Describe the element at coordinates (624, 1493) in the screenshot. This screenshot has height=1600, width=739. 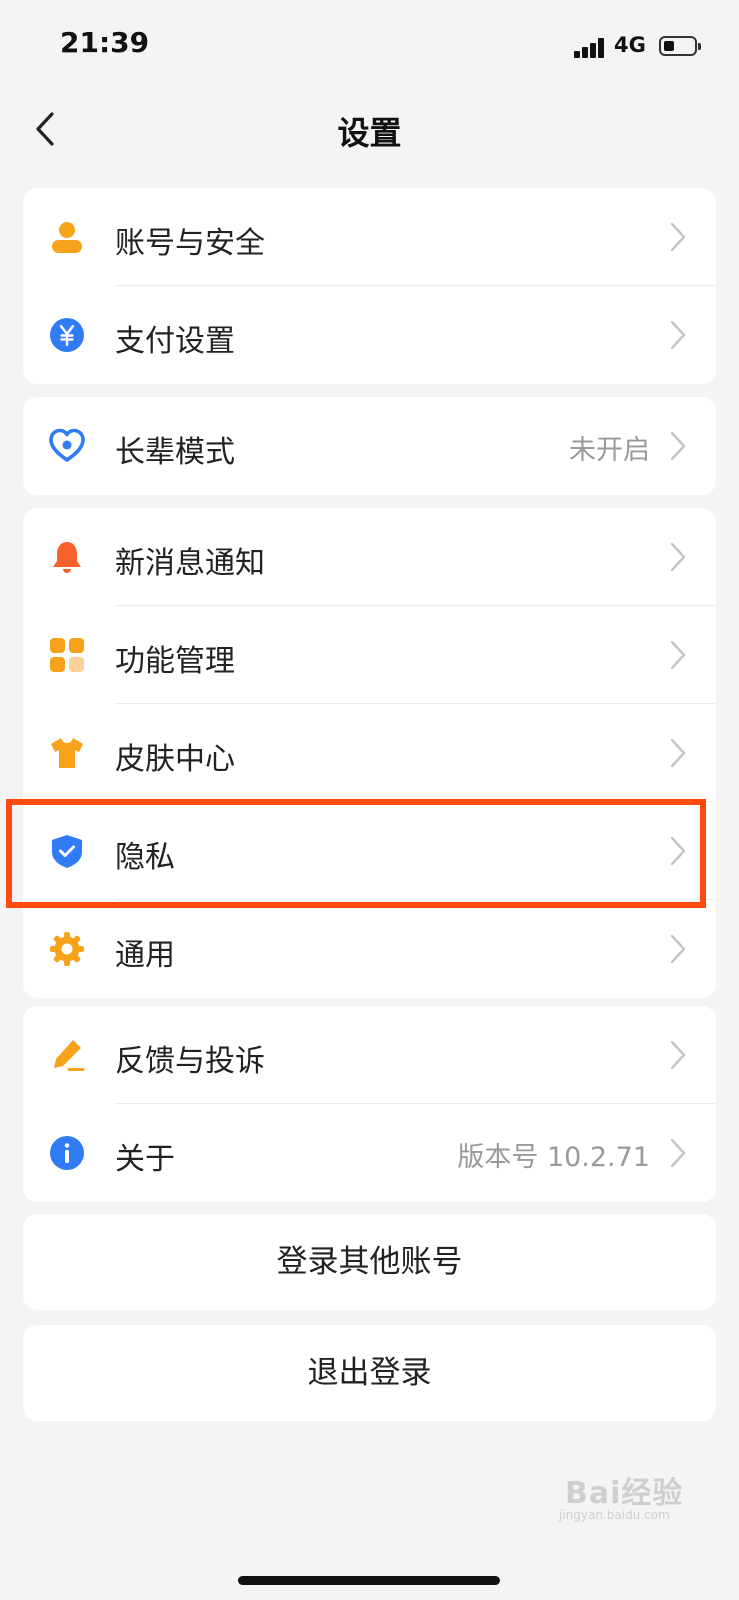
I see `watermark-brand: Bai经验` at that location.